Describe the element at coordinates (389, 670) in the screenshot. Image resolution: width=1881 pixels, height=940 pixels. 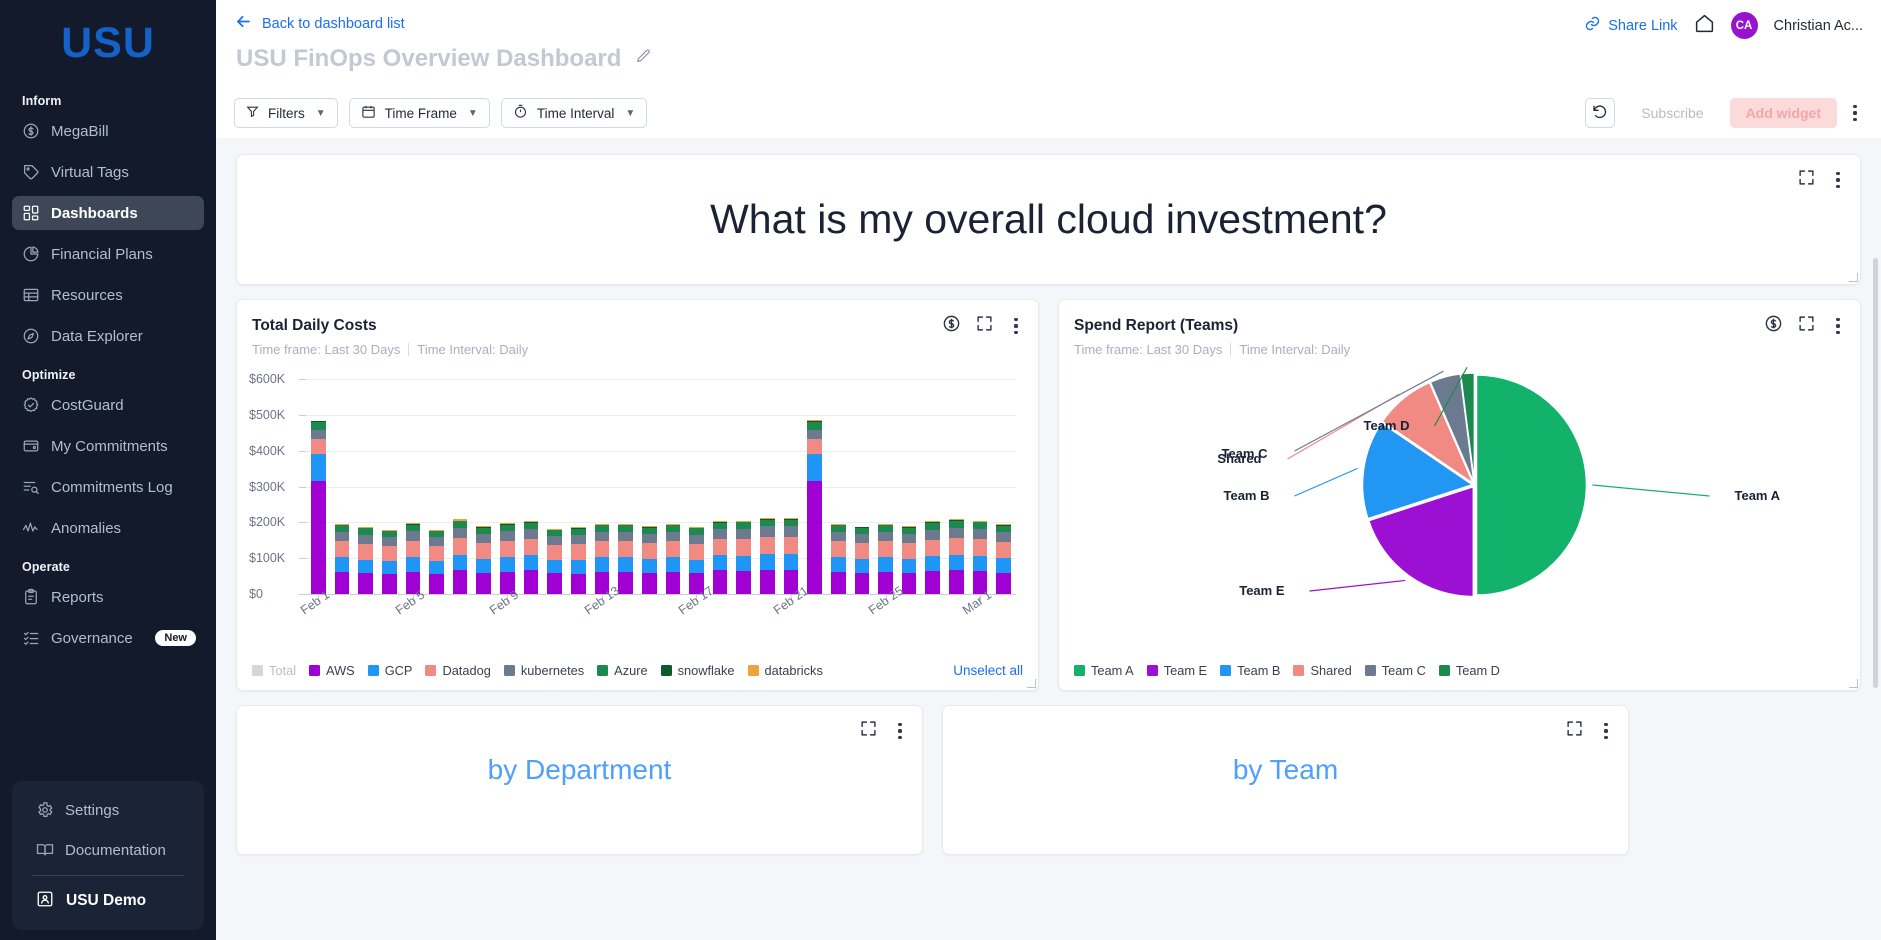
I see `legend-item-gcp: GCP` at that location.